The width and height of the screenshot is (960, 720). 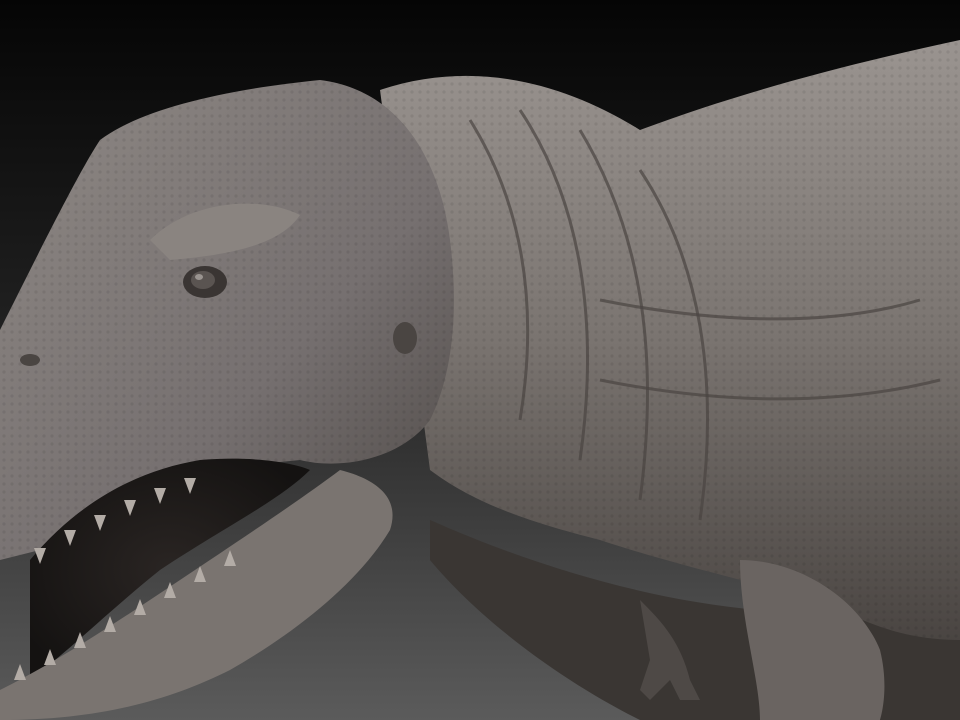 I want to click on nostril, so click(x=30, y=360).